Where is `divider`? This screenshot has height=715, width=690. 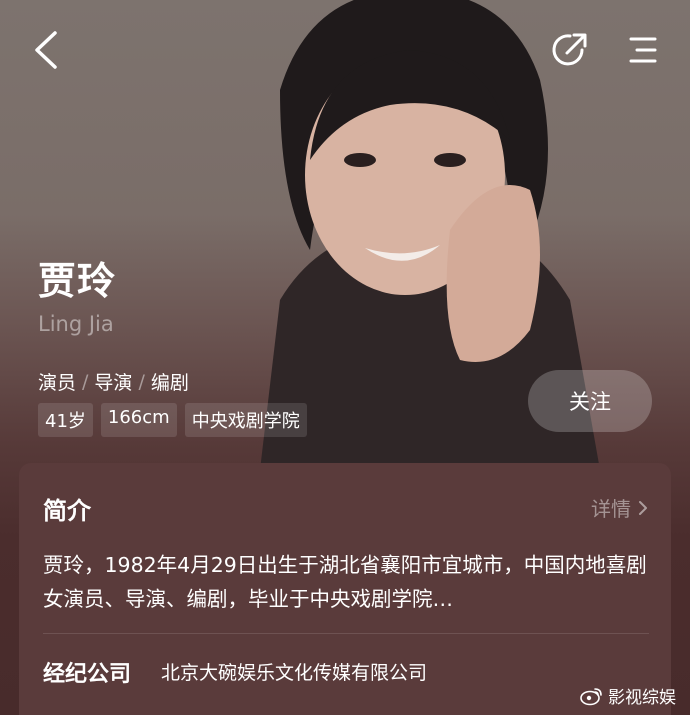 divider is located at coordinates (346, 633).